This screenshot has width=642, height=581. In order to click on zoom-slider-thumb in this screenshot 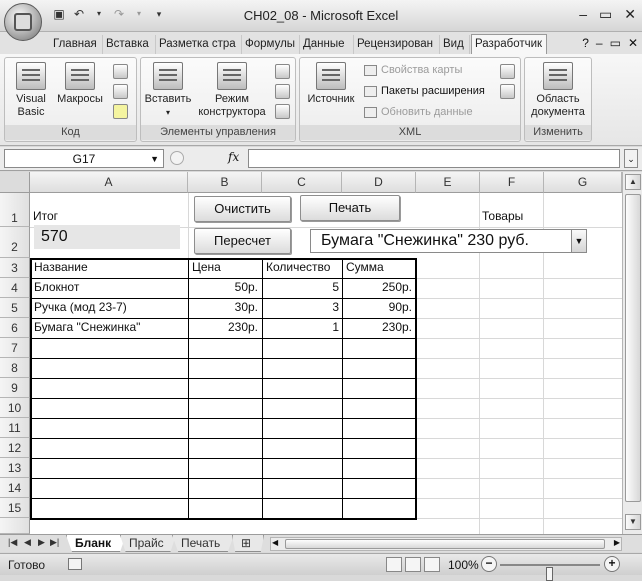, I will do `click(549, 574)`.